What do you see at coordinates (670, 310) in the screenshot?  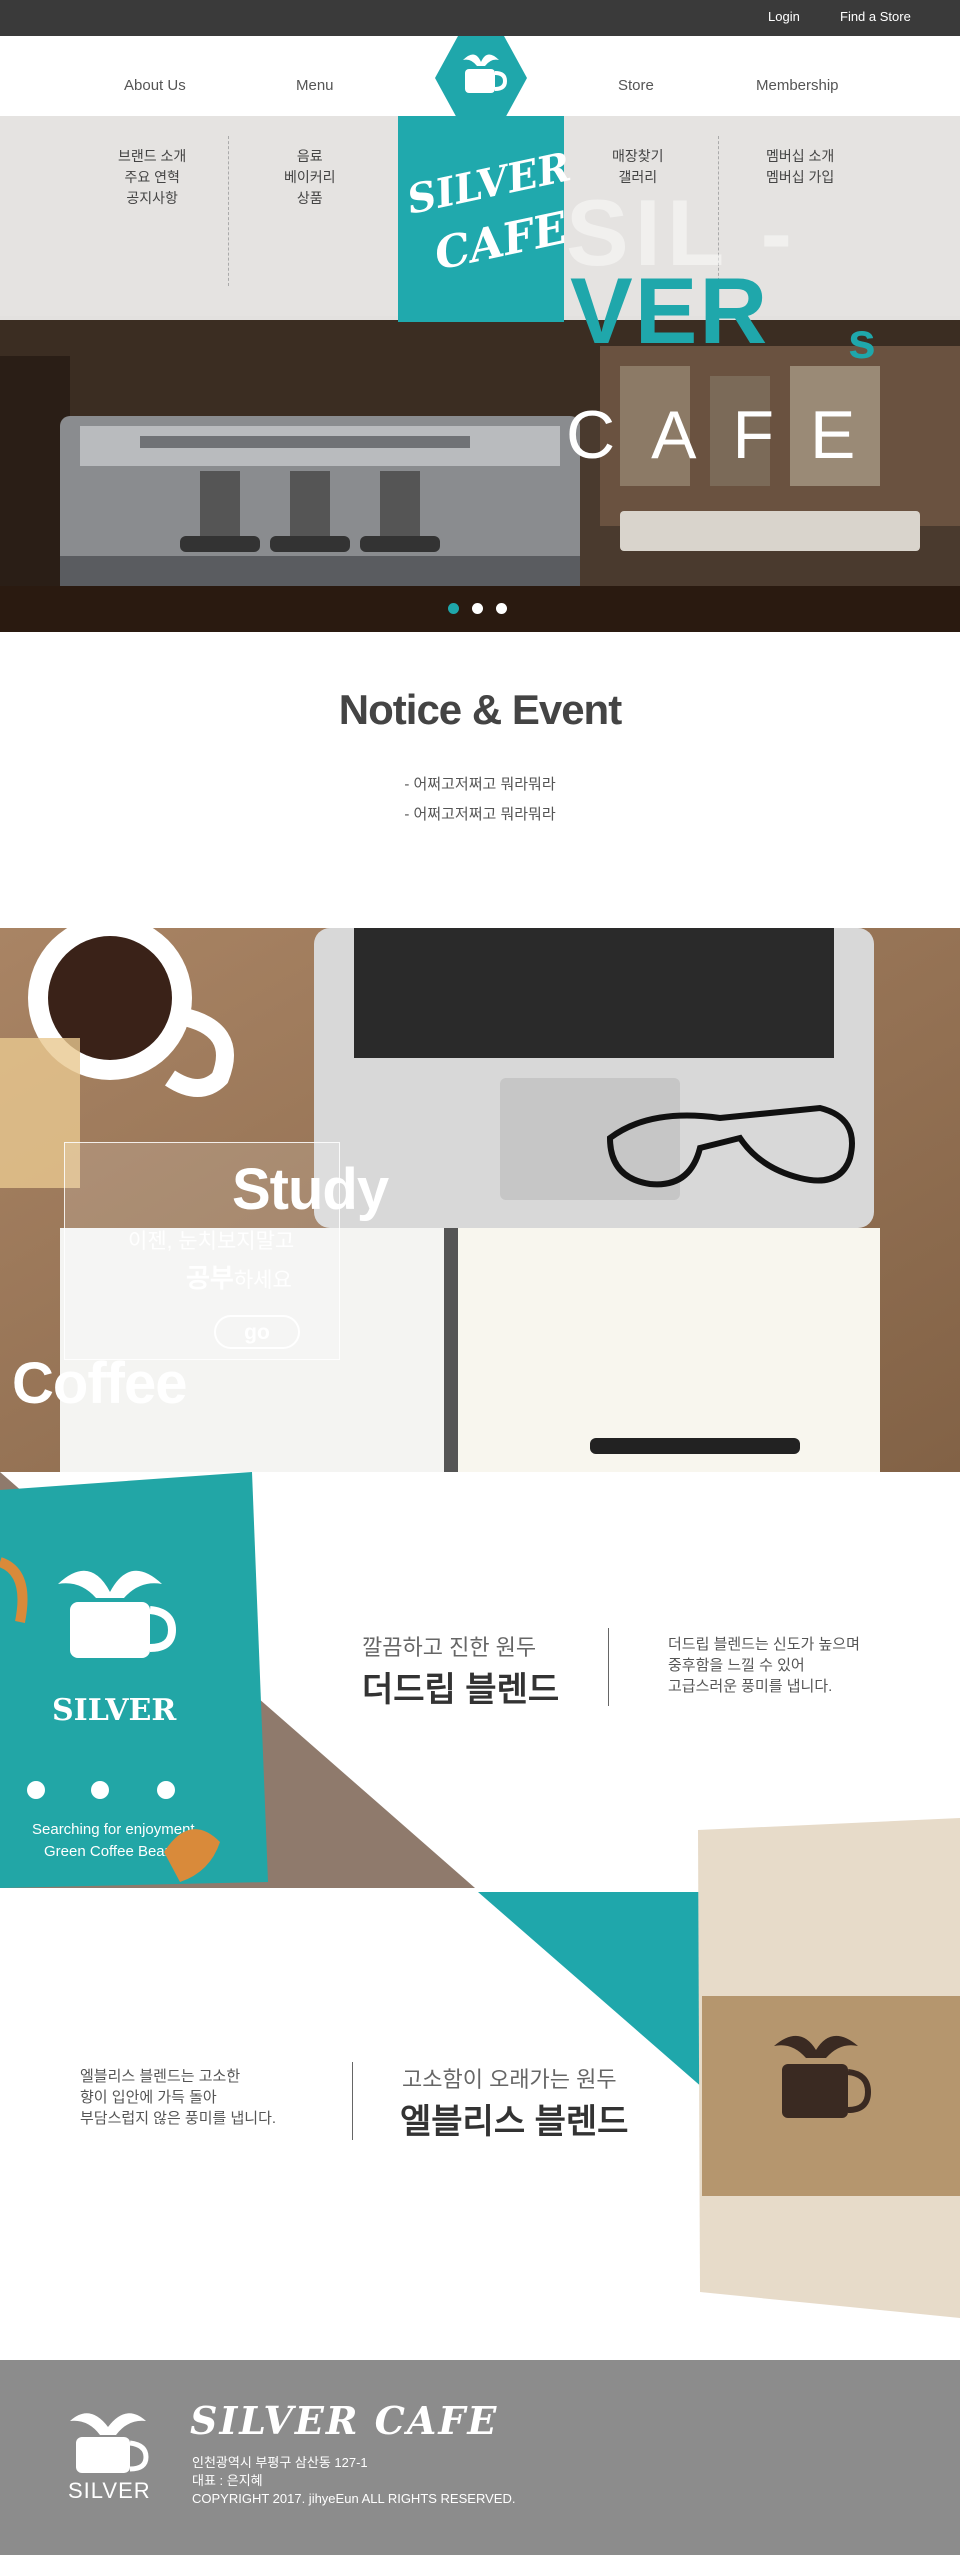 I see `hero-title-ver: VER` at bounding box center [670, 310].